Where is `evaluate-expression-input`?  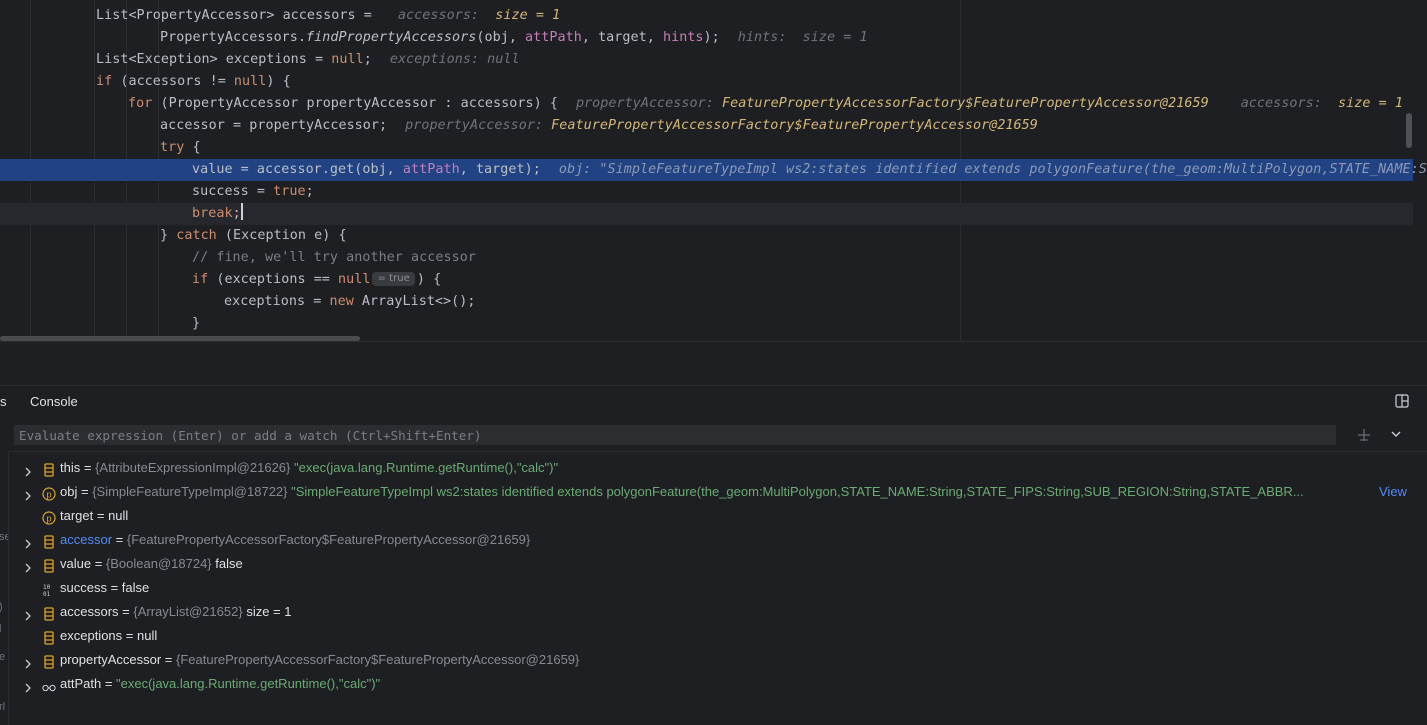
evaluate-expression-input is located at coordinates (675, 435).